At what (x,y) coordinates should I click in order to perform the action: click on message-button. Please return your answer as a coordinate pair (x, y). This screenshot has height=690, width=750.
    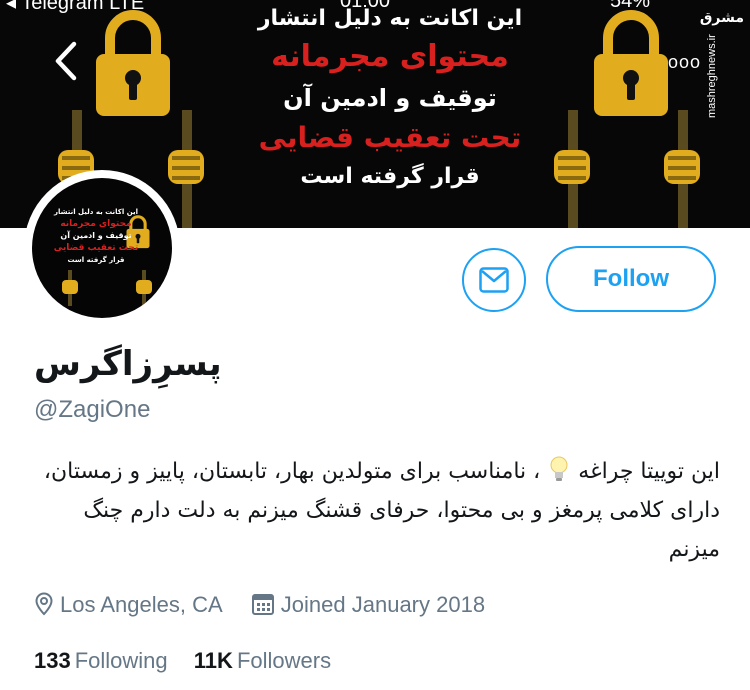
    Looking at the image, I should click on (494, 280).